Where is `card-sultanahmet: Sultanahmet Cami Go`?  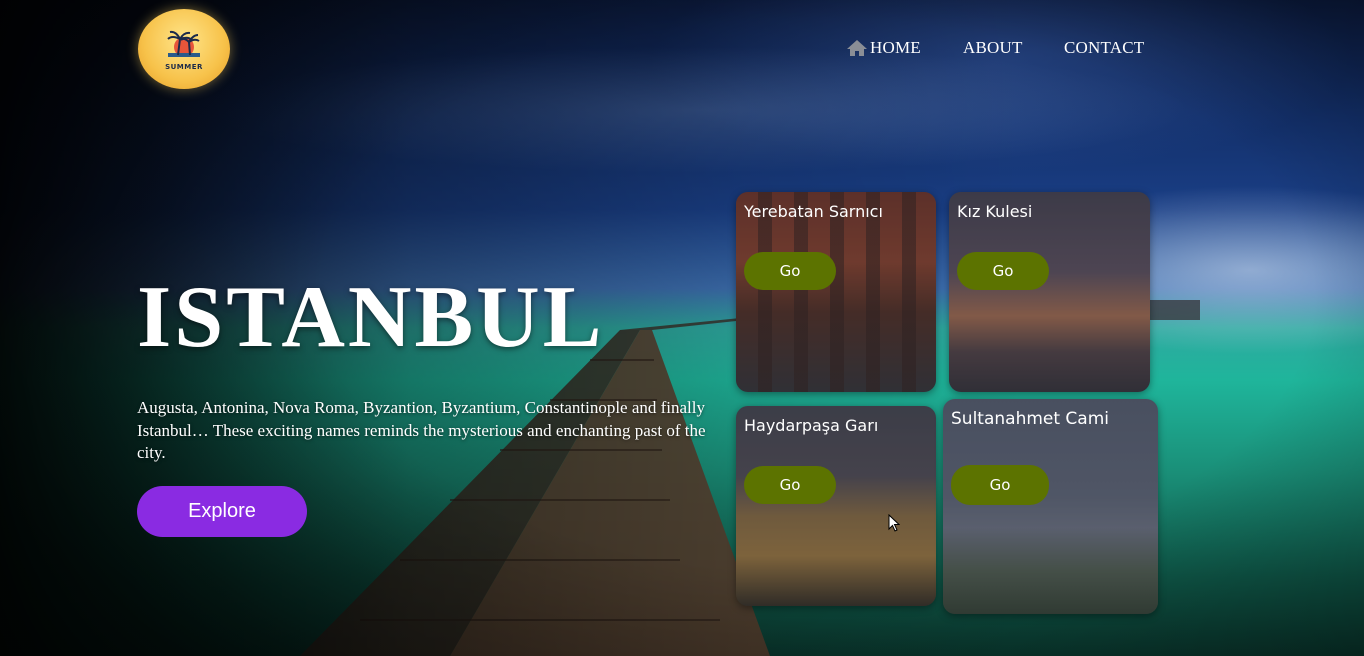
card-sultanahmet: Sultanahmet Cami Go is located at coordinates (1050, 506).